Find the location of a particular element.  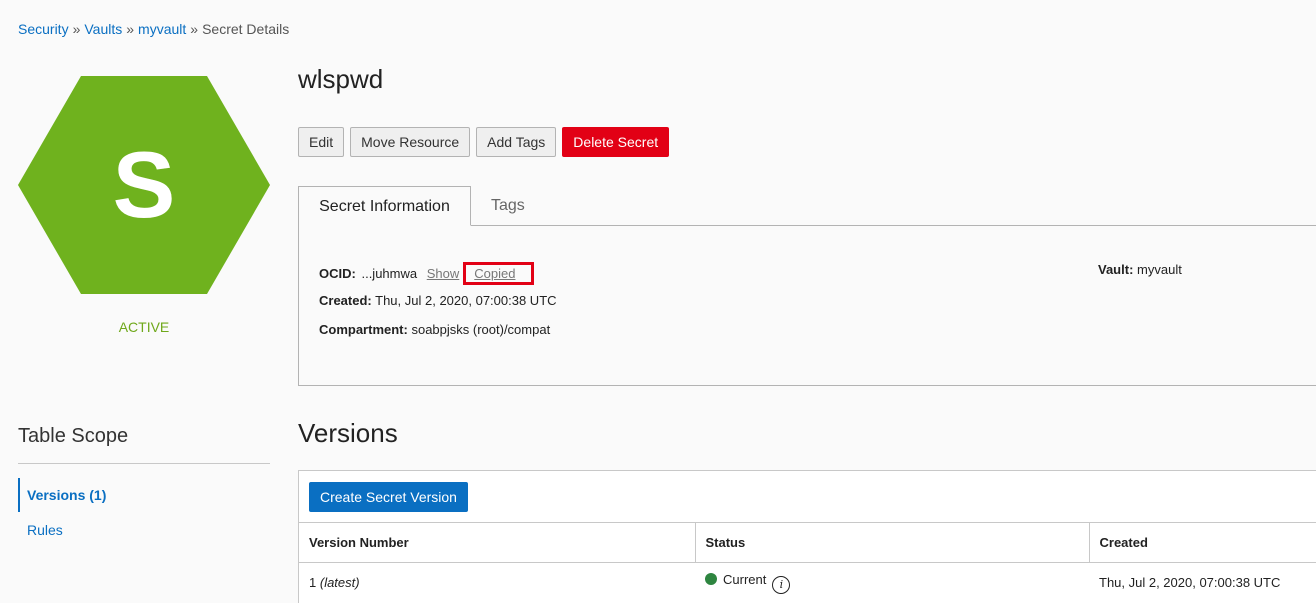

table-toolbar: Create Secret Version is located at coordinates (388, 497).